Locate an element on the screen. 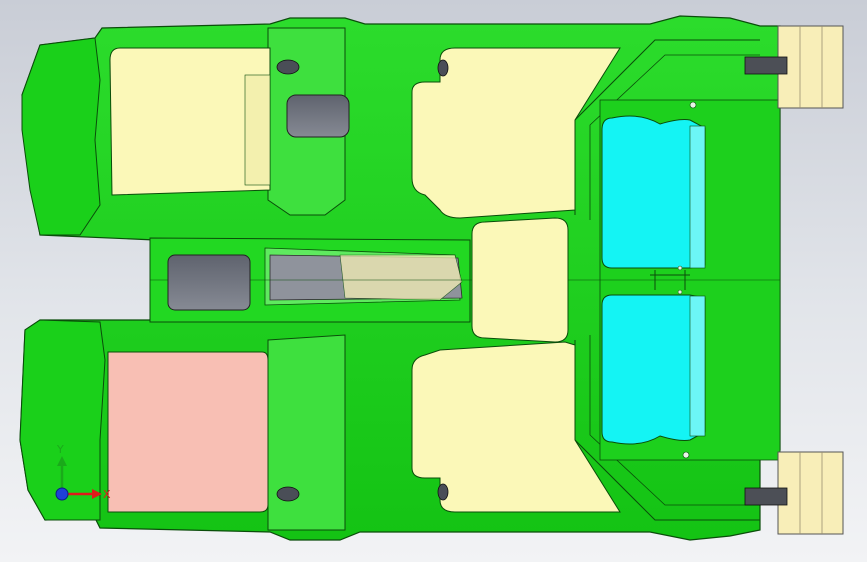 Image resolution: width=867 pixels, height=562 pixels. cream-panel-center is located at coordinates (520, 280).